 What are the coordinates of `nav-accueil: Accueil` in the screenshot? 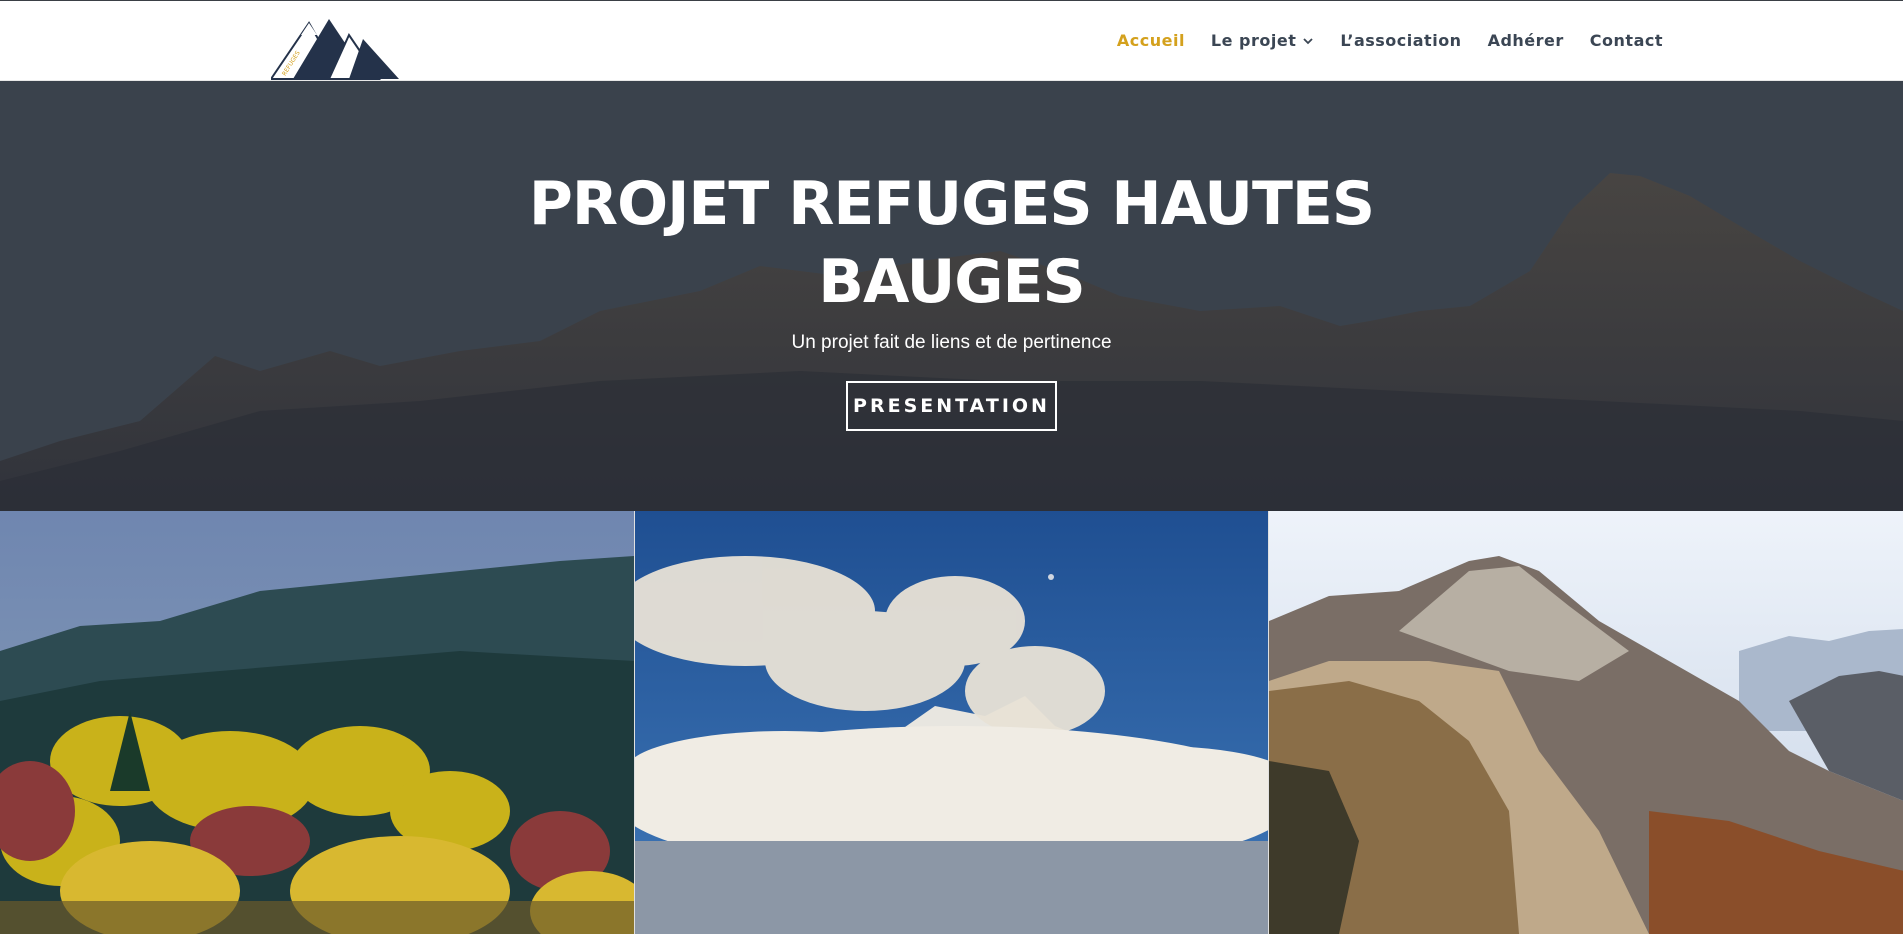 It's located at (1151, 40).